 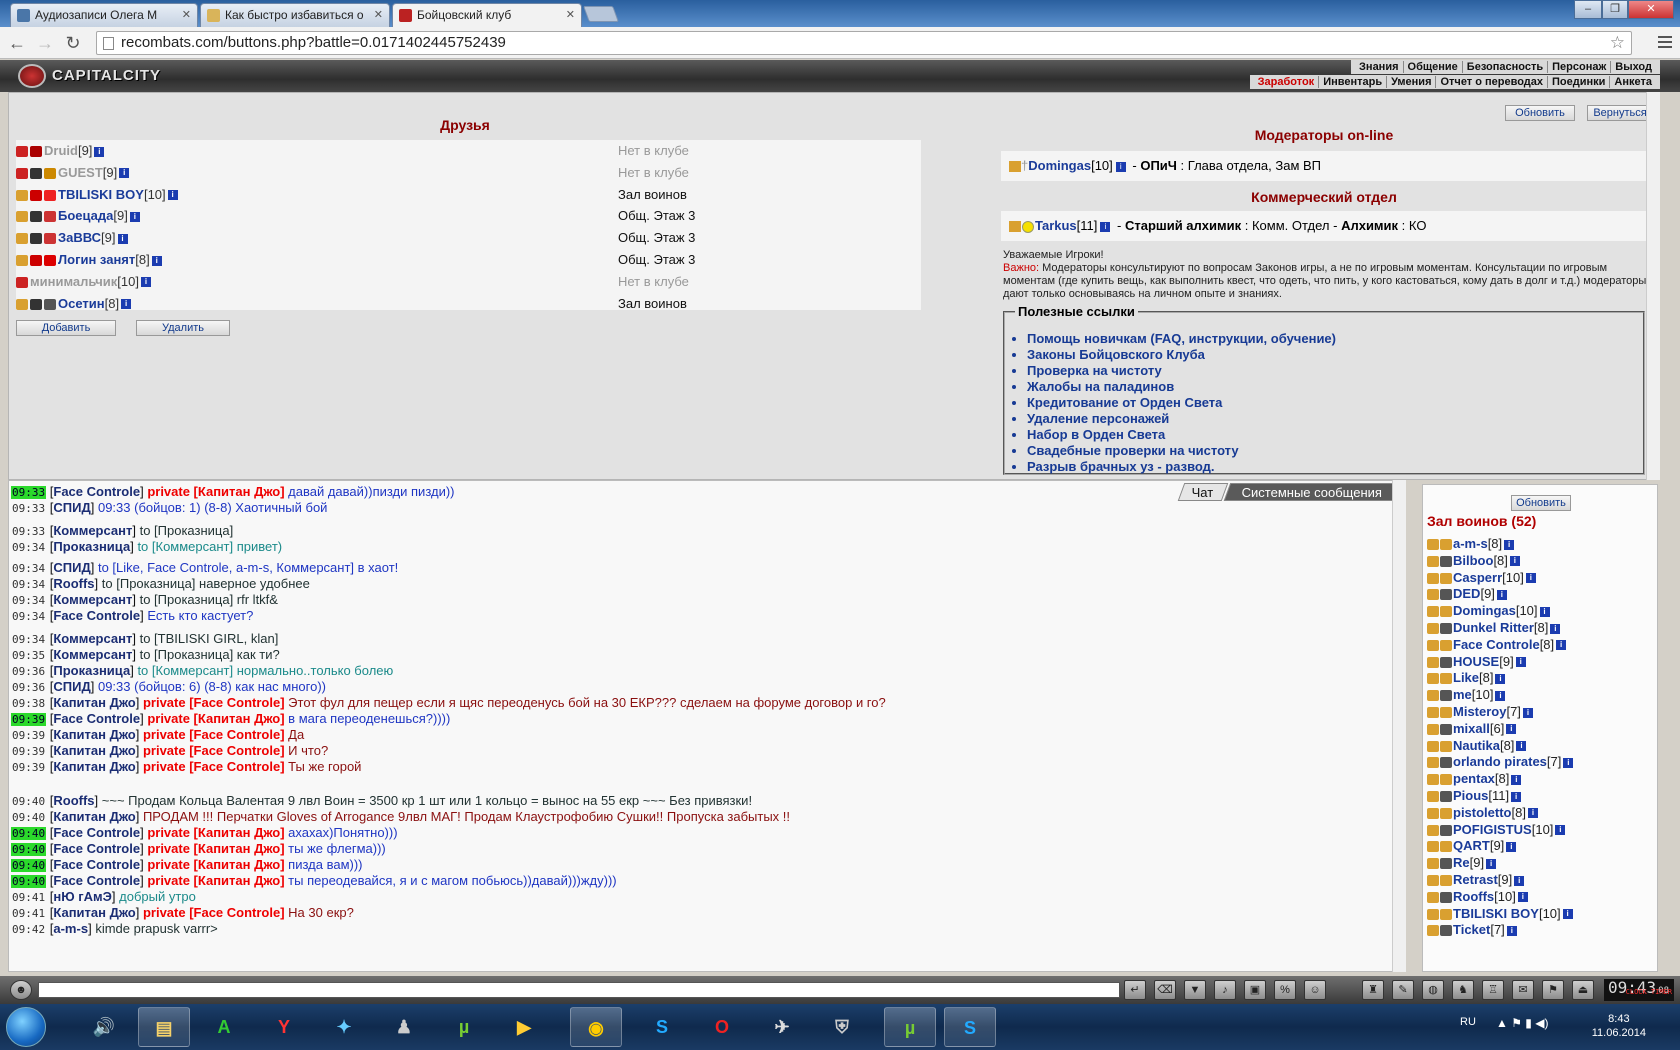 I want to click on chat-scrollbar, so click(x=1399, y=726).